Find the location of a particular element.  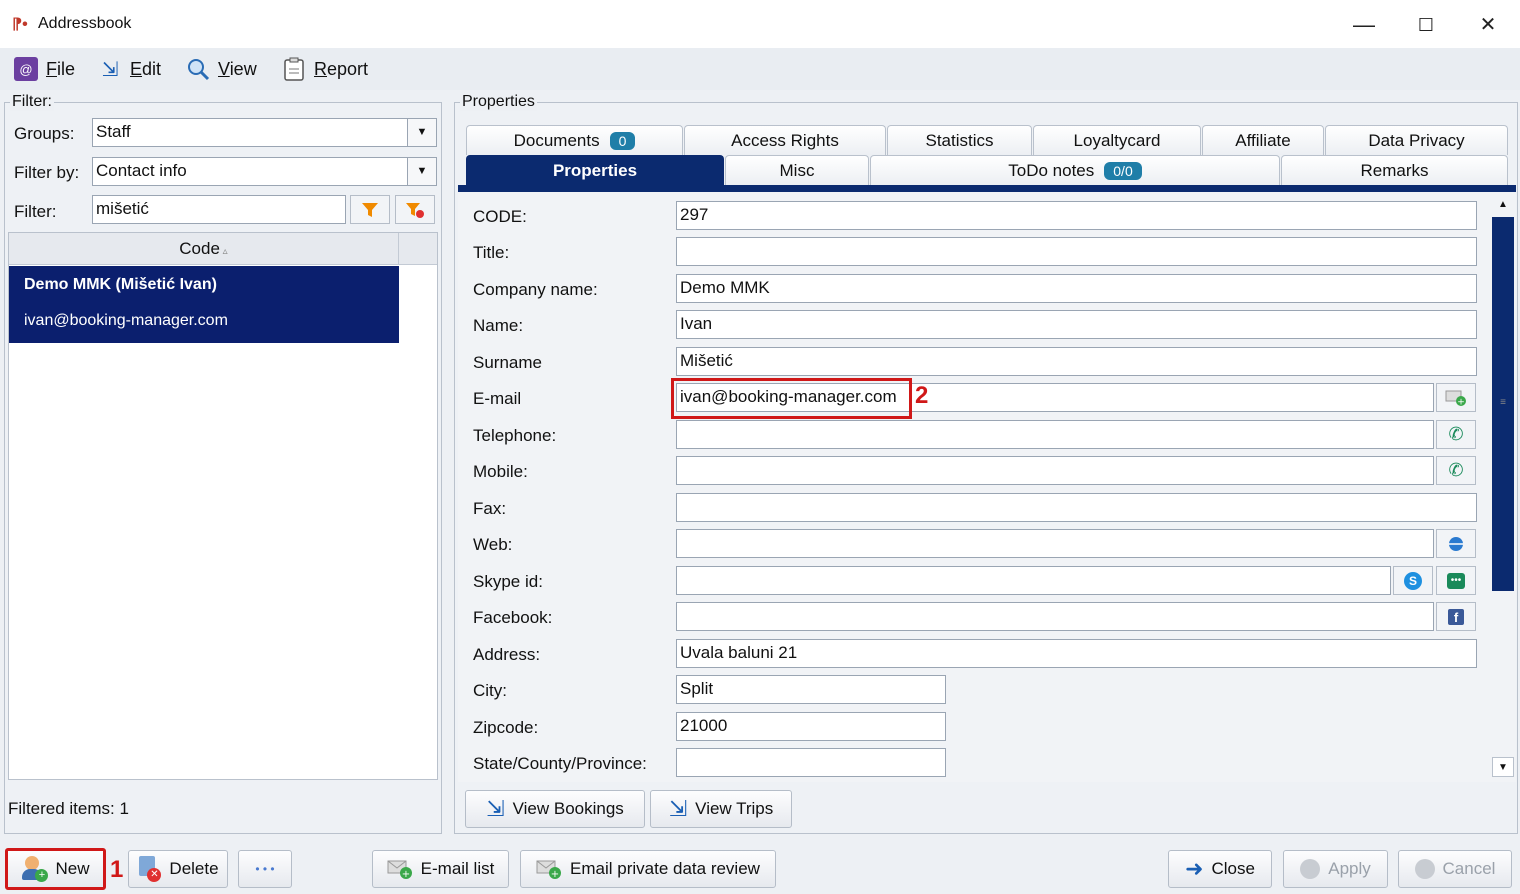

skype-call-button: S is located at coordinates (1413, 580).